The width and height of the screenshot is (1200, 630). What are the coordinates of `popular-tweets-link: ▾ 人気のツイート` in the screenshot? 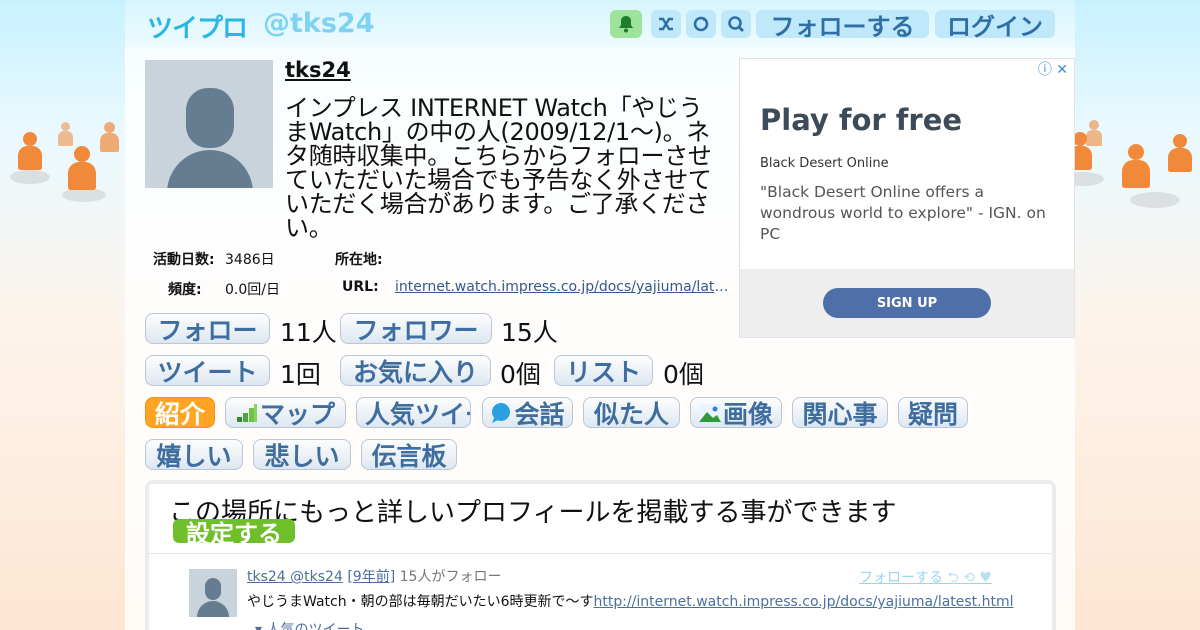 It's located at (309, 624).